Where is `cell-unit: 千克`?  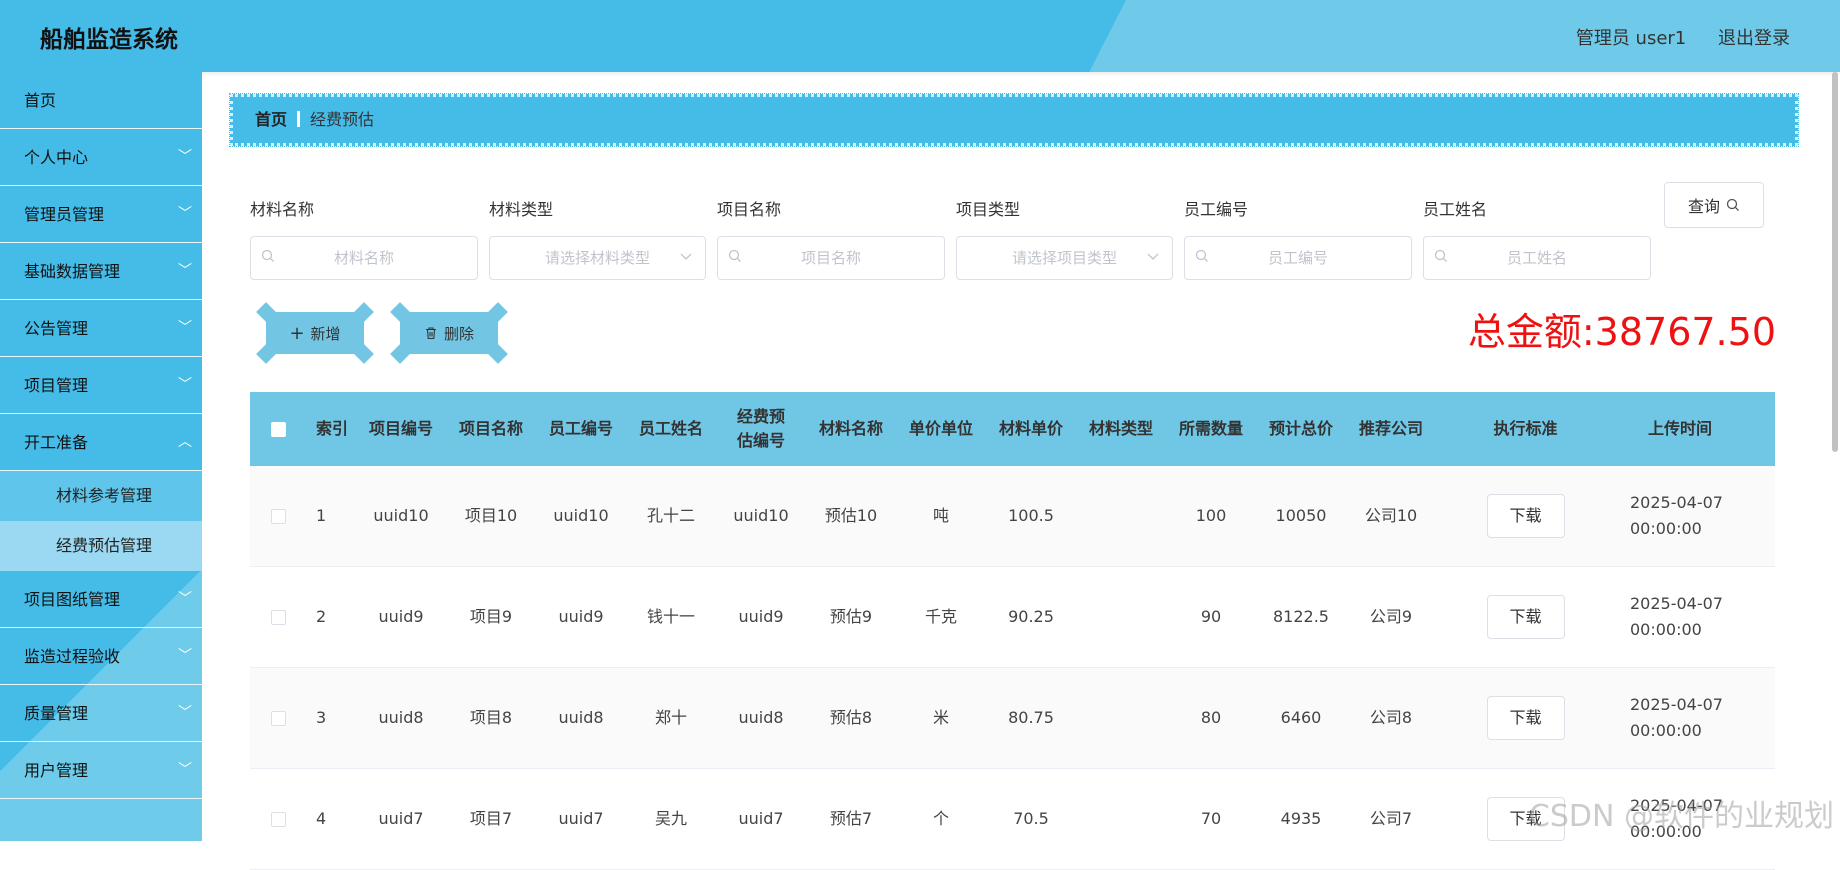
cell-unit: 千克 is located at coordinates (941, 617).